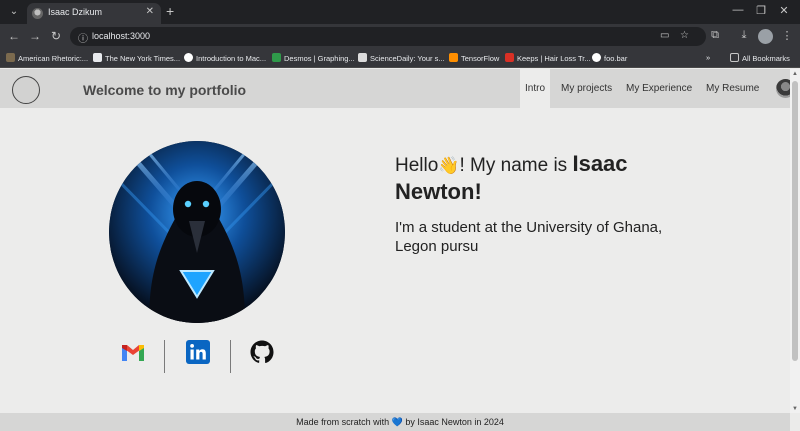 The image size is (800, 431). What do you see at coordinates (734, 57) in the screenshot?
I see `folder-icon` at bounding box center [734, 57].